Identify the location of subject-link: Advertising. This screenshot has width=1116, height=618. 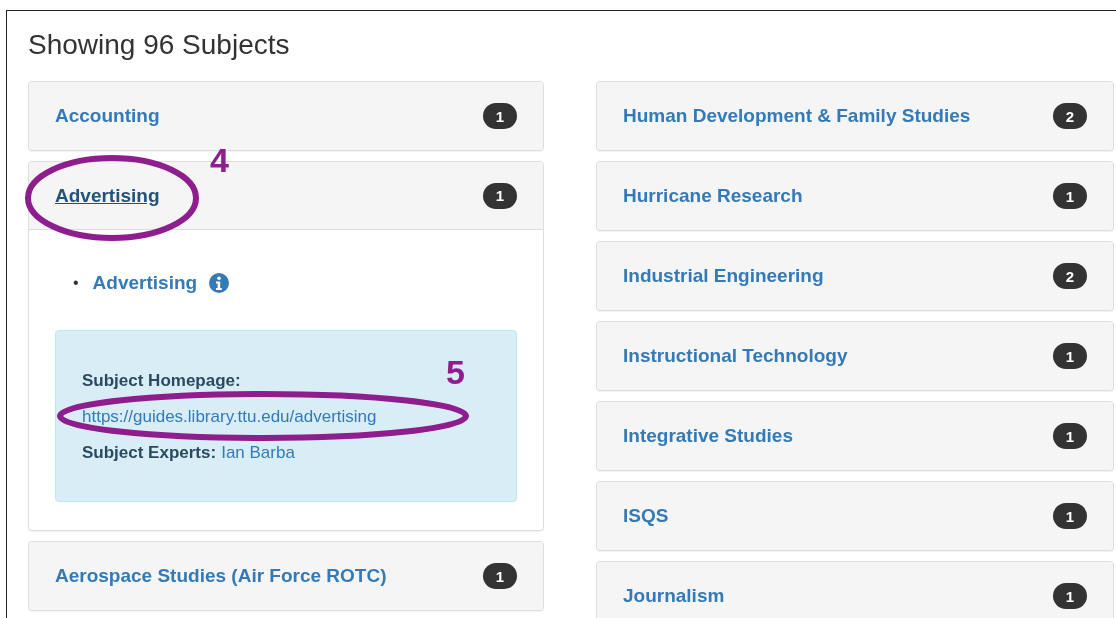
(107, 195).